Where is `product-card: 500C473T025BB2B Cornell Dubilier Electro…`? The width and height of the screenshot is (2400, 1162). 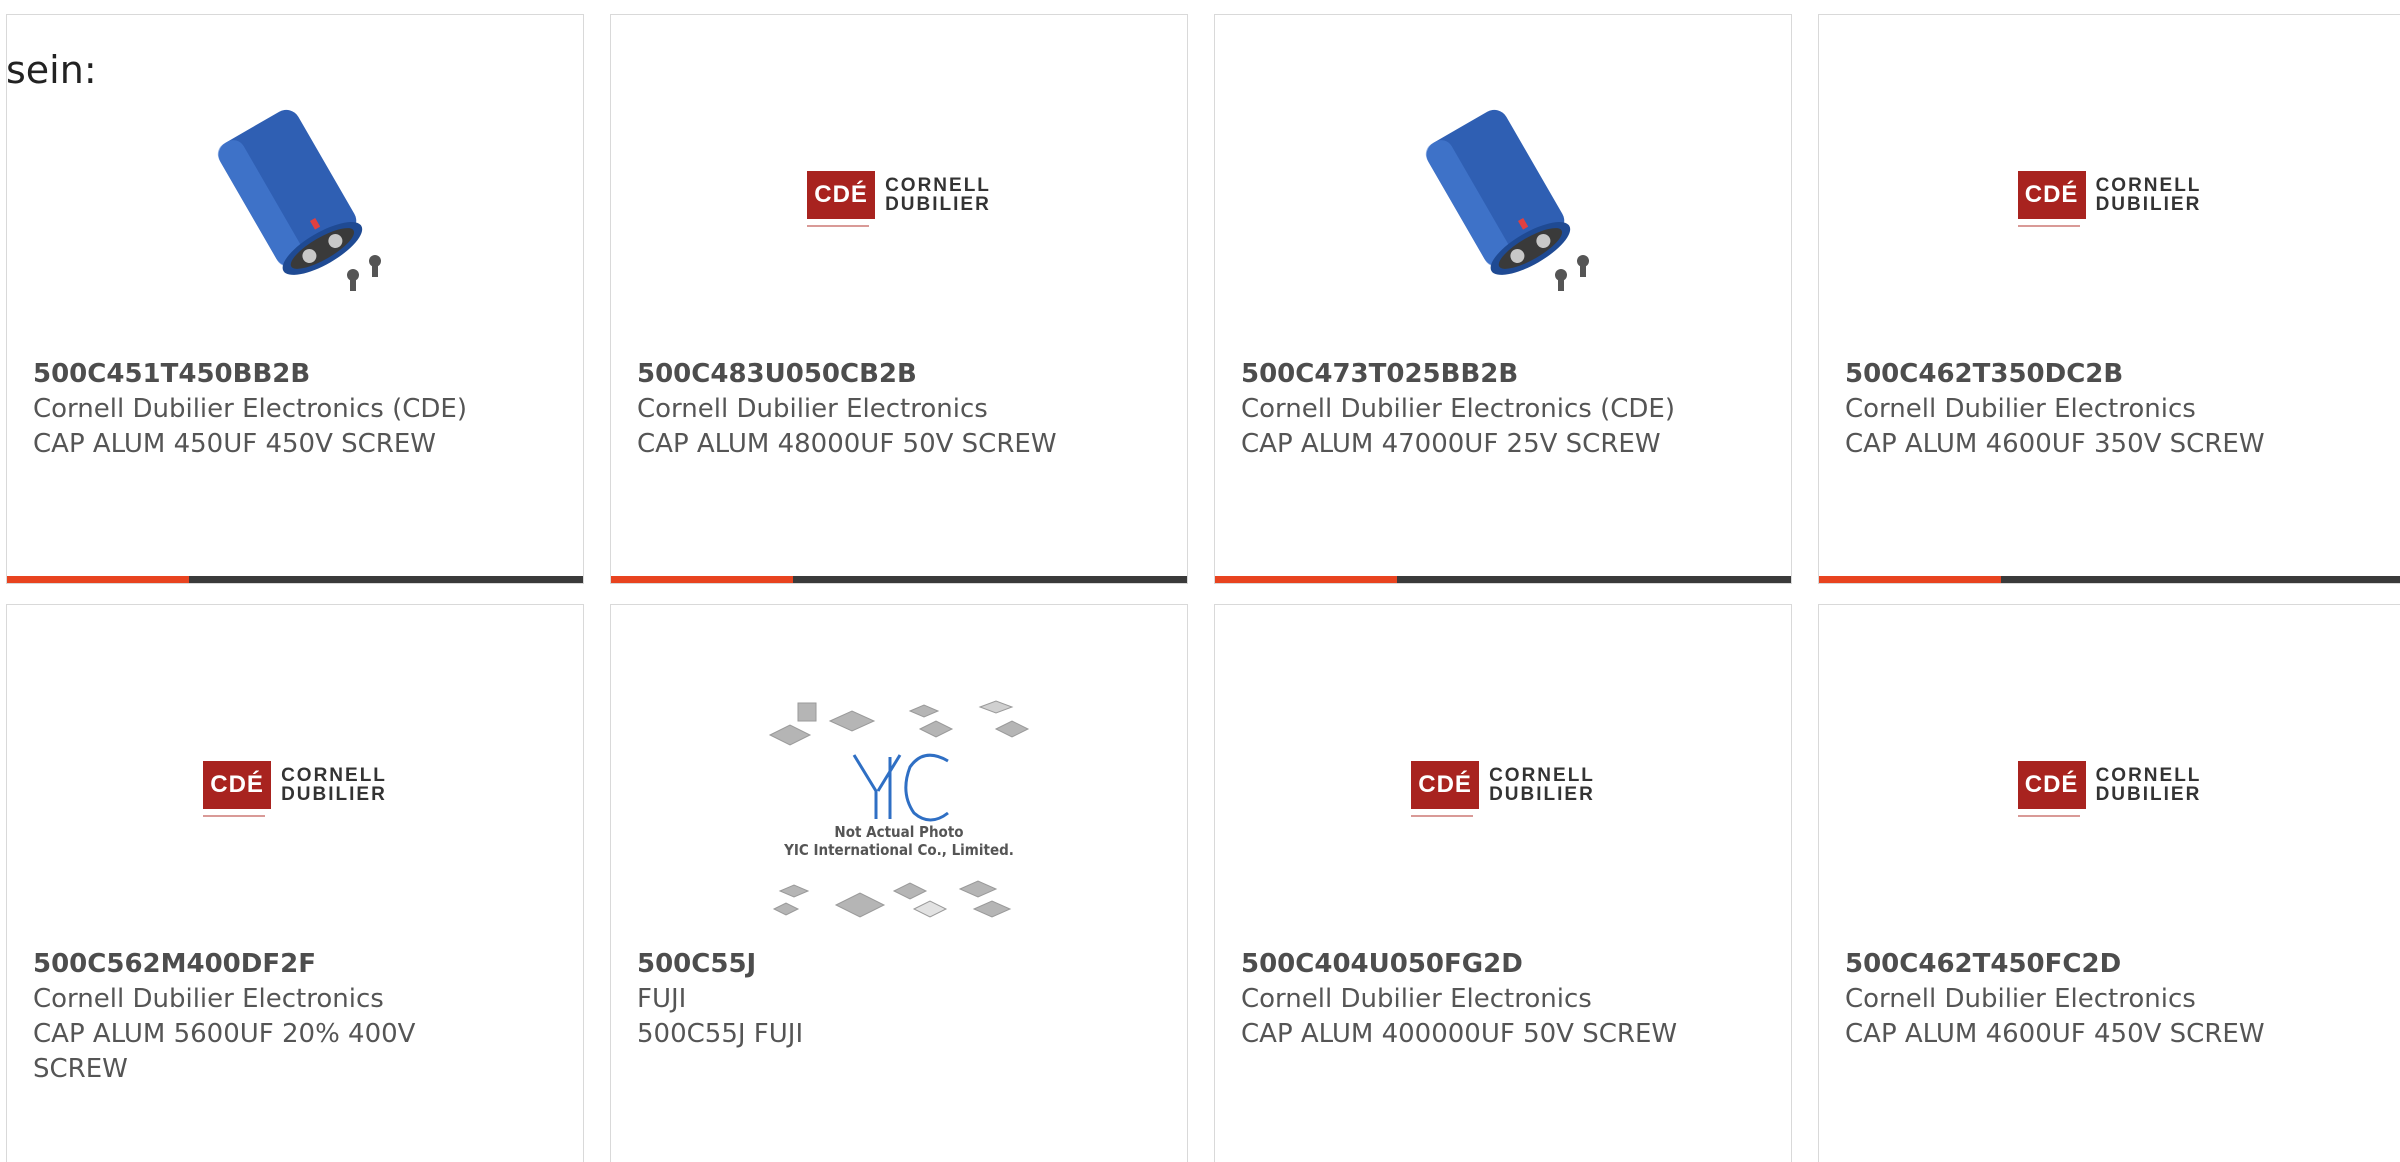 product-card: 500C473T025BB2B Cornell Dubilier Electro… is located at coordinates (1503, 299).